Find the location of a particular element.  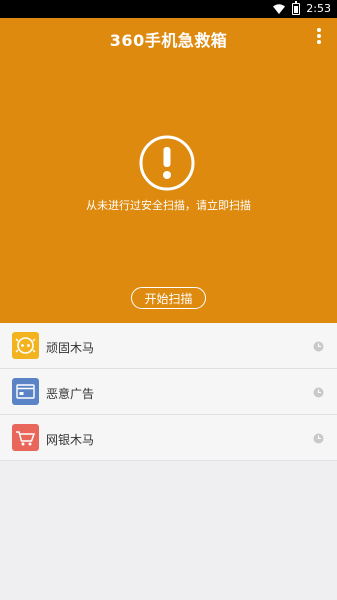

start-scan-button: 开始扫描 is located at coordinates (168, 298).